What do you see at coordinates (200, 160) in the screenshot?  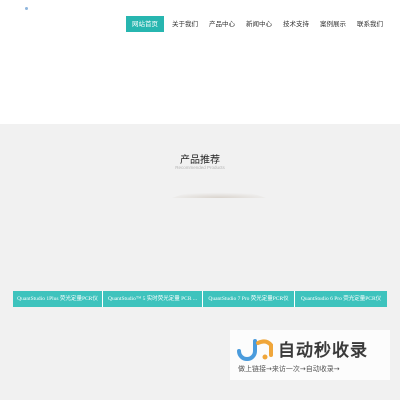 I see `section-title: 产品推荐` at bounding box center [200, 160].